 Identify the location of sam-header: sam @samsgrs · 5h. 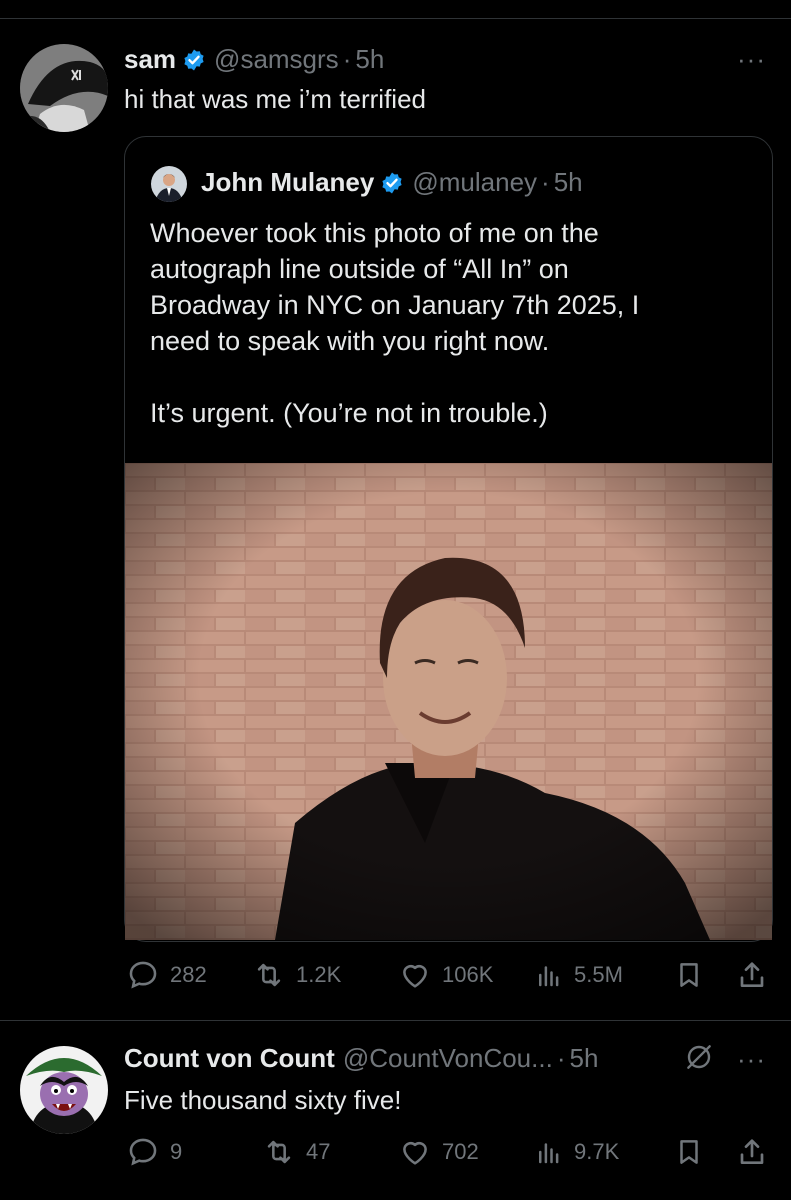
(254, 59).